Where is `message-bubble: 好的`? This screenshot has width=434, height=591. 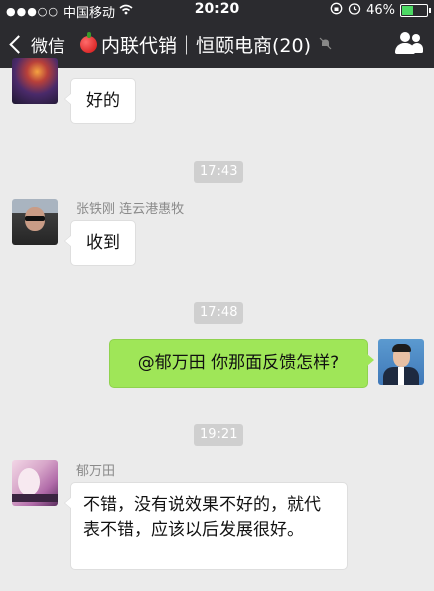 message-bubble: 好的 is located at coordinates (100, 101).